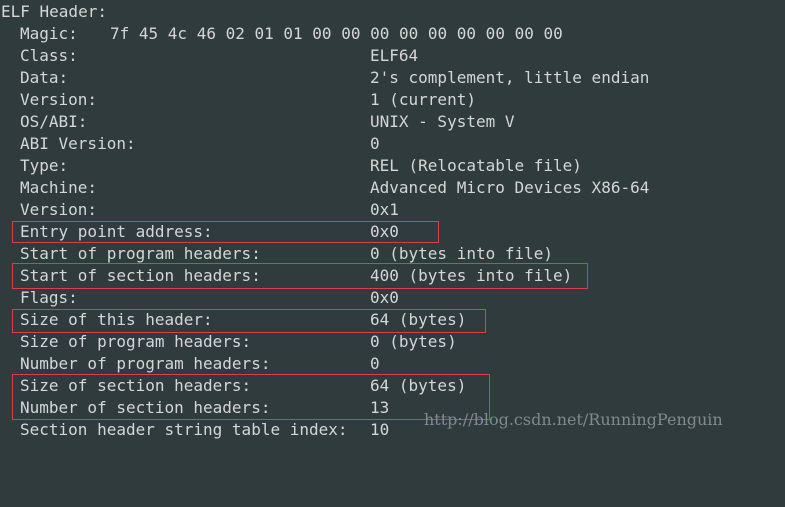 Image resolution: width=785 pixels, height=507 pixels. Describe the element at coordinates (78, 143) in the screenshot. I see `field-label: ABI Version:` at that location.